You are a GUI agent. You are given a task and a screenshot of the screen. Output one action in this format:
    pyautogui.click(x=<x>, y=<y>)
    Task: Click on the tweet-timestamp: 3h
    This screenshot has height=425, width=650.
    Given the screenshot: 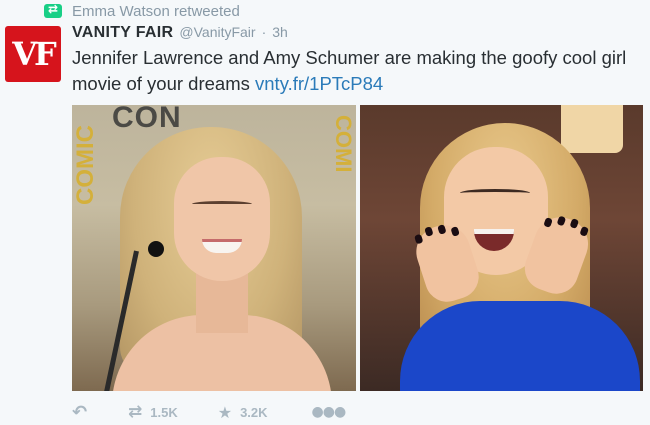 What is the action you would take?
    pyautogui.click(x=280, y=32)
    